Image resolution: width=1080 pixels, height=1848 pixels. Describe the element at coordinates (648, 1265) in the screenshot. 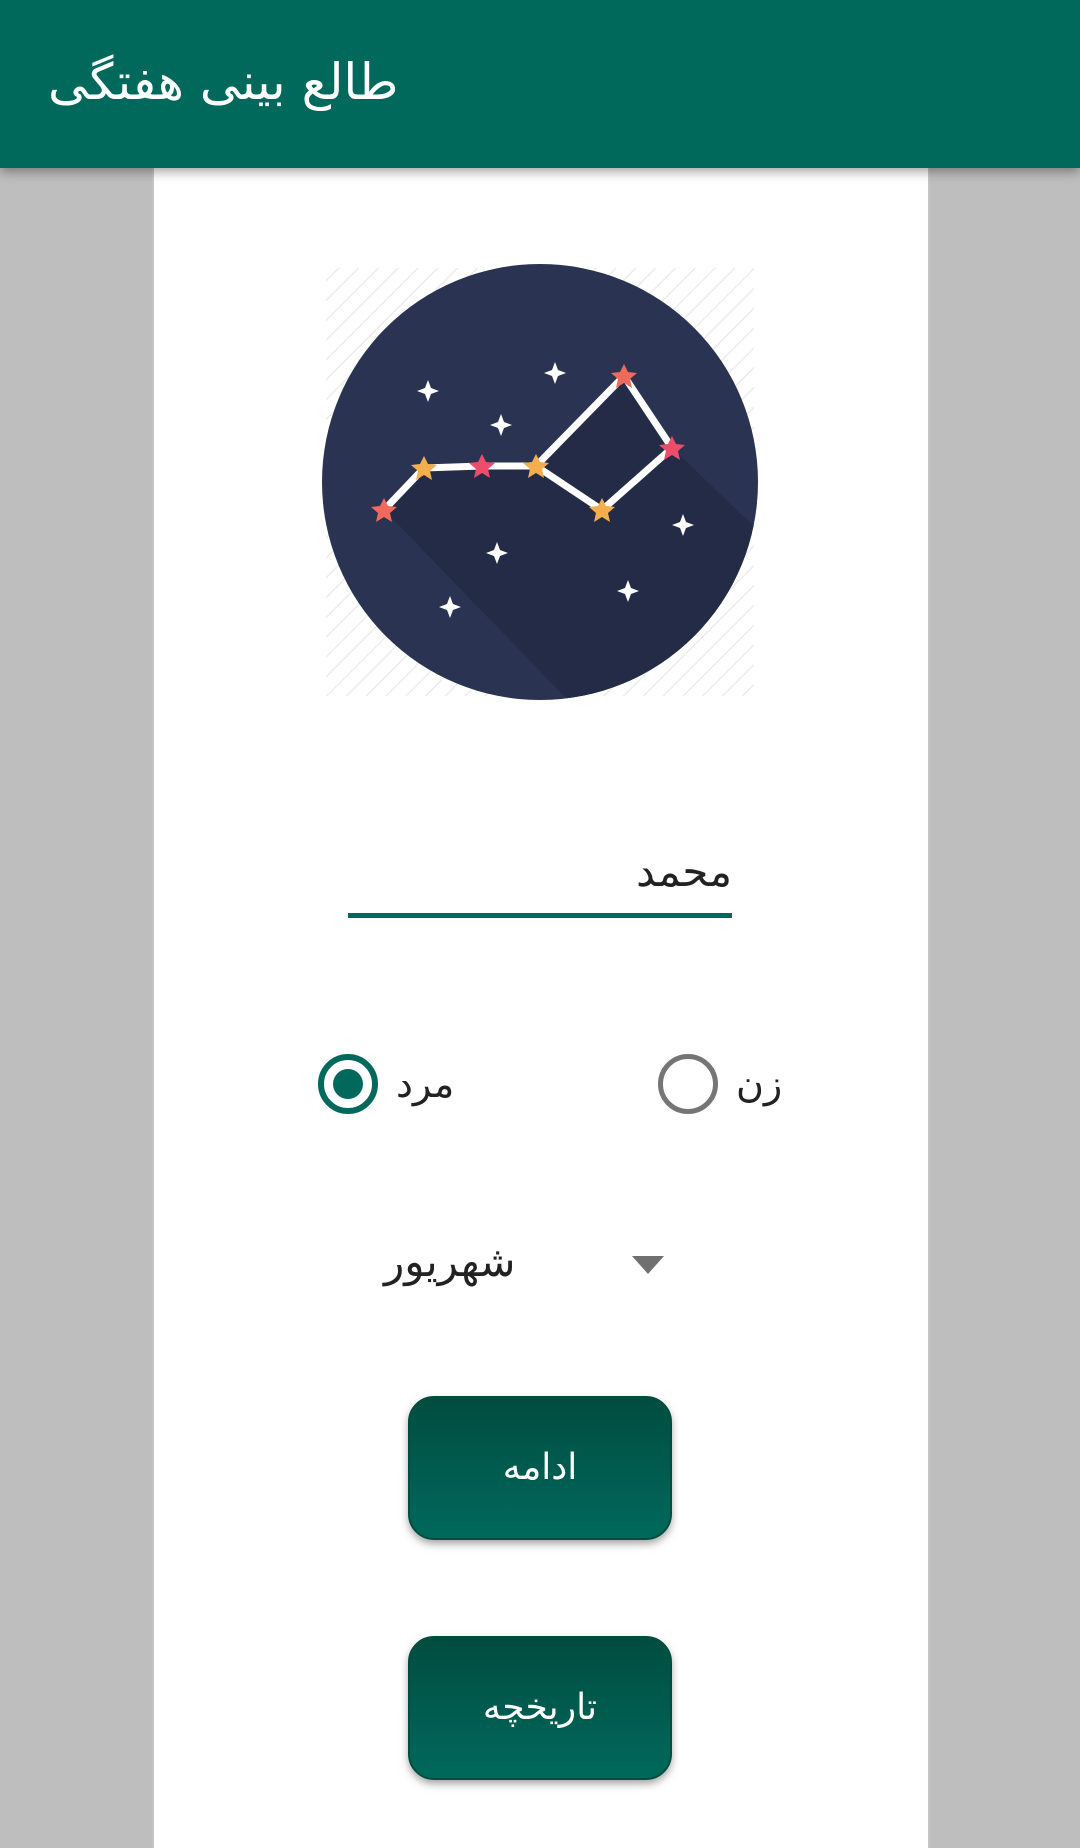

I see `dropdown-arrow-icon` at that location.